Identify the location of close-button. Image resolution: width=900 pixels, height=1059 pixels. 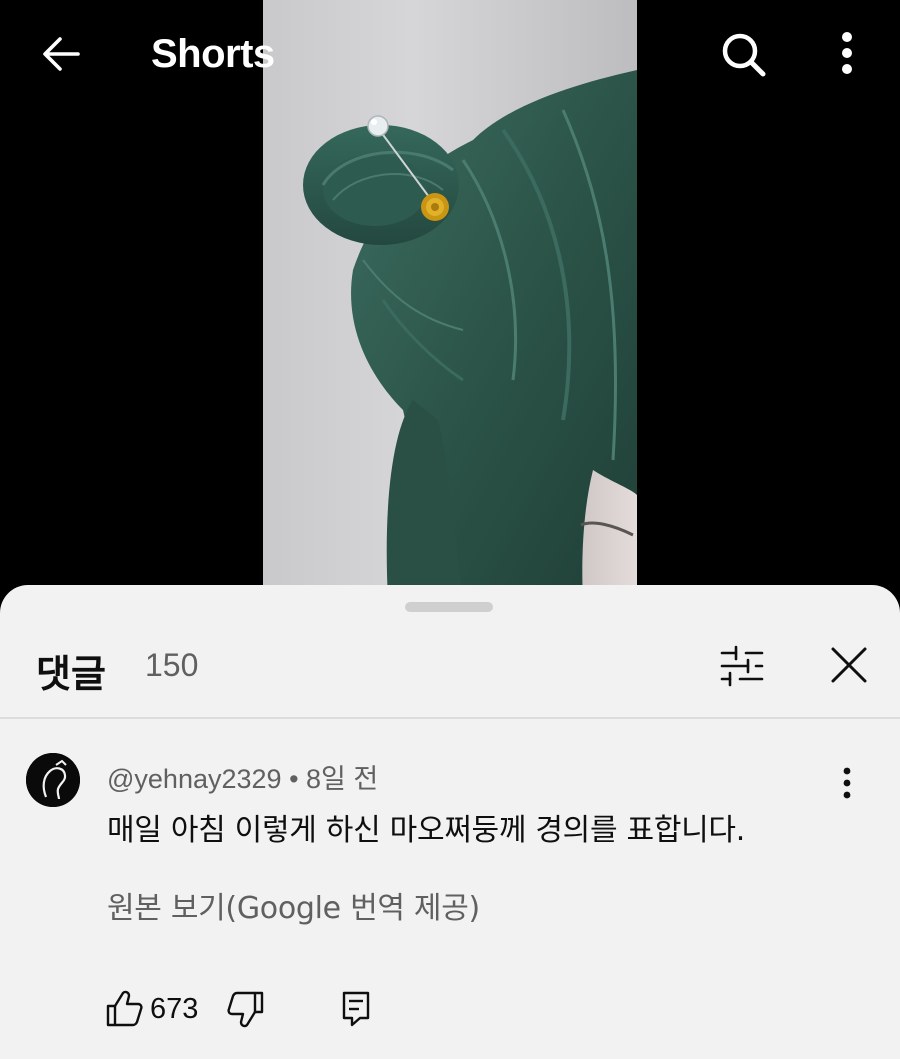
(849, 665).